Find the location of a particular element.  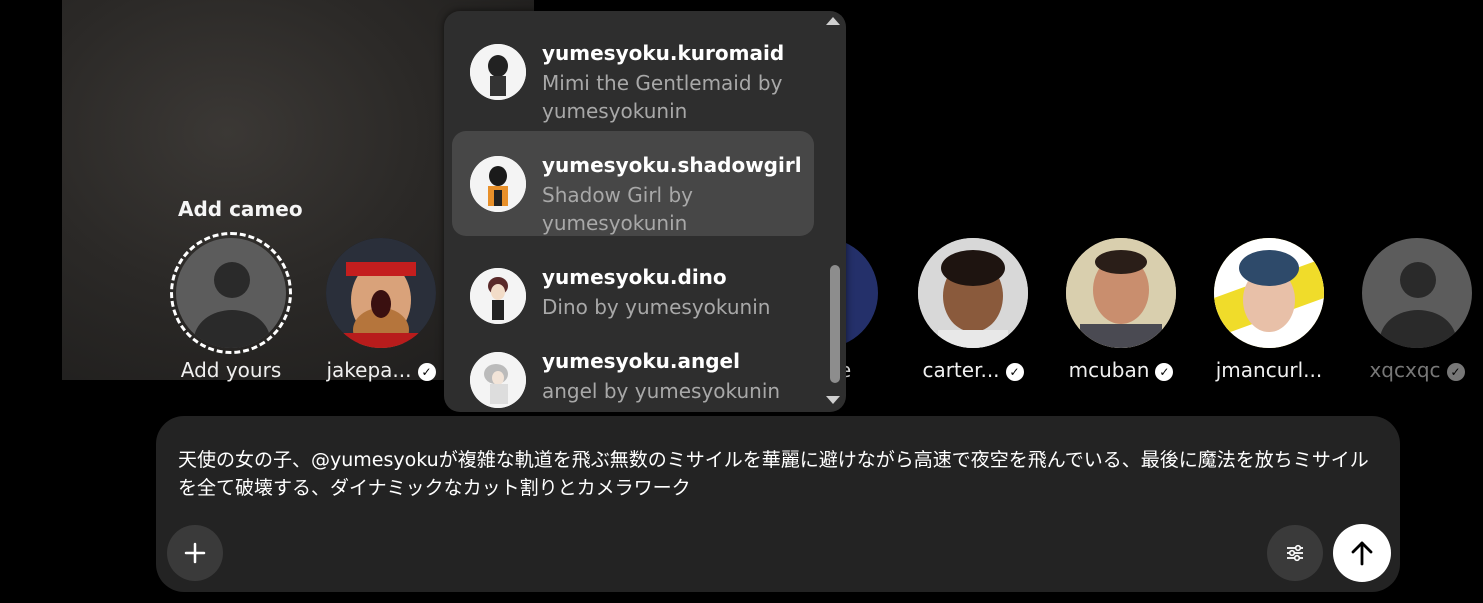

arrow-up-icon is located at coordinates (1362, 553).